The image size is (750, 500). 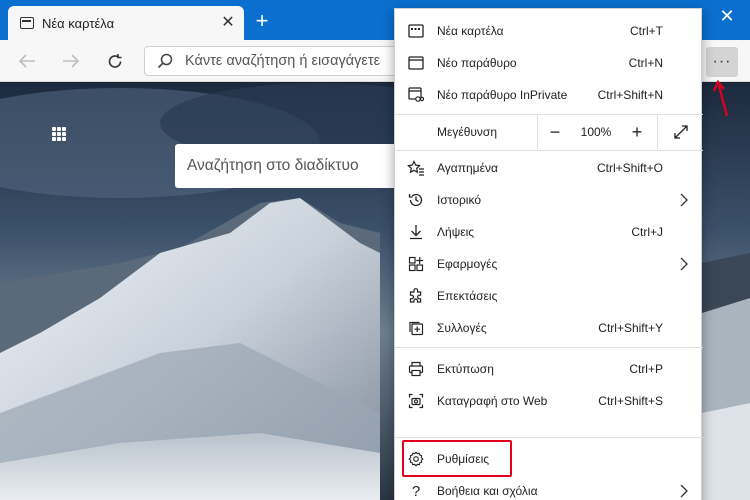 I want to click on print-icon, so click(x=416, y=369).